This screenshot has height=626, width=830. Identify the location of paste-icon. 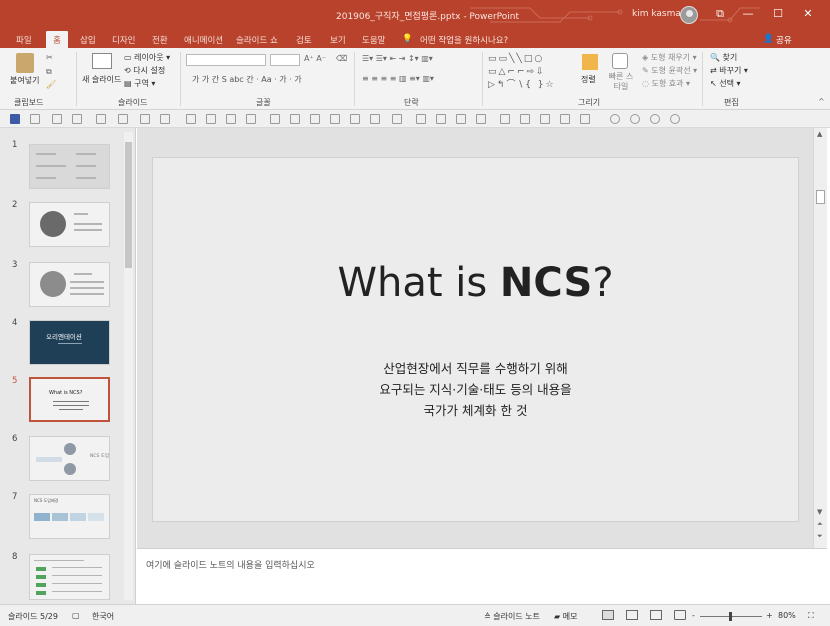
(25, 63).